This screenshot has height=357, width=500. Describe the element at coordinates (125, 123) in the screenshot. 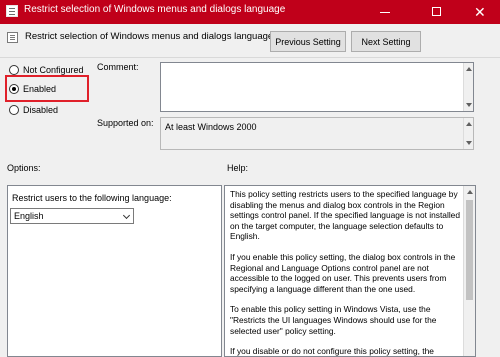

I see `supported-on-label: Supported on:` at that location.